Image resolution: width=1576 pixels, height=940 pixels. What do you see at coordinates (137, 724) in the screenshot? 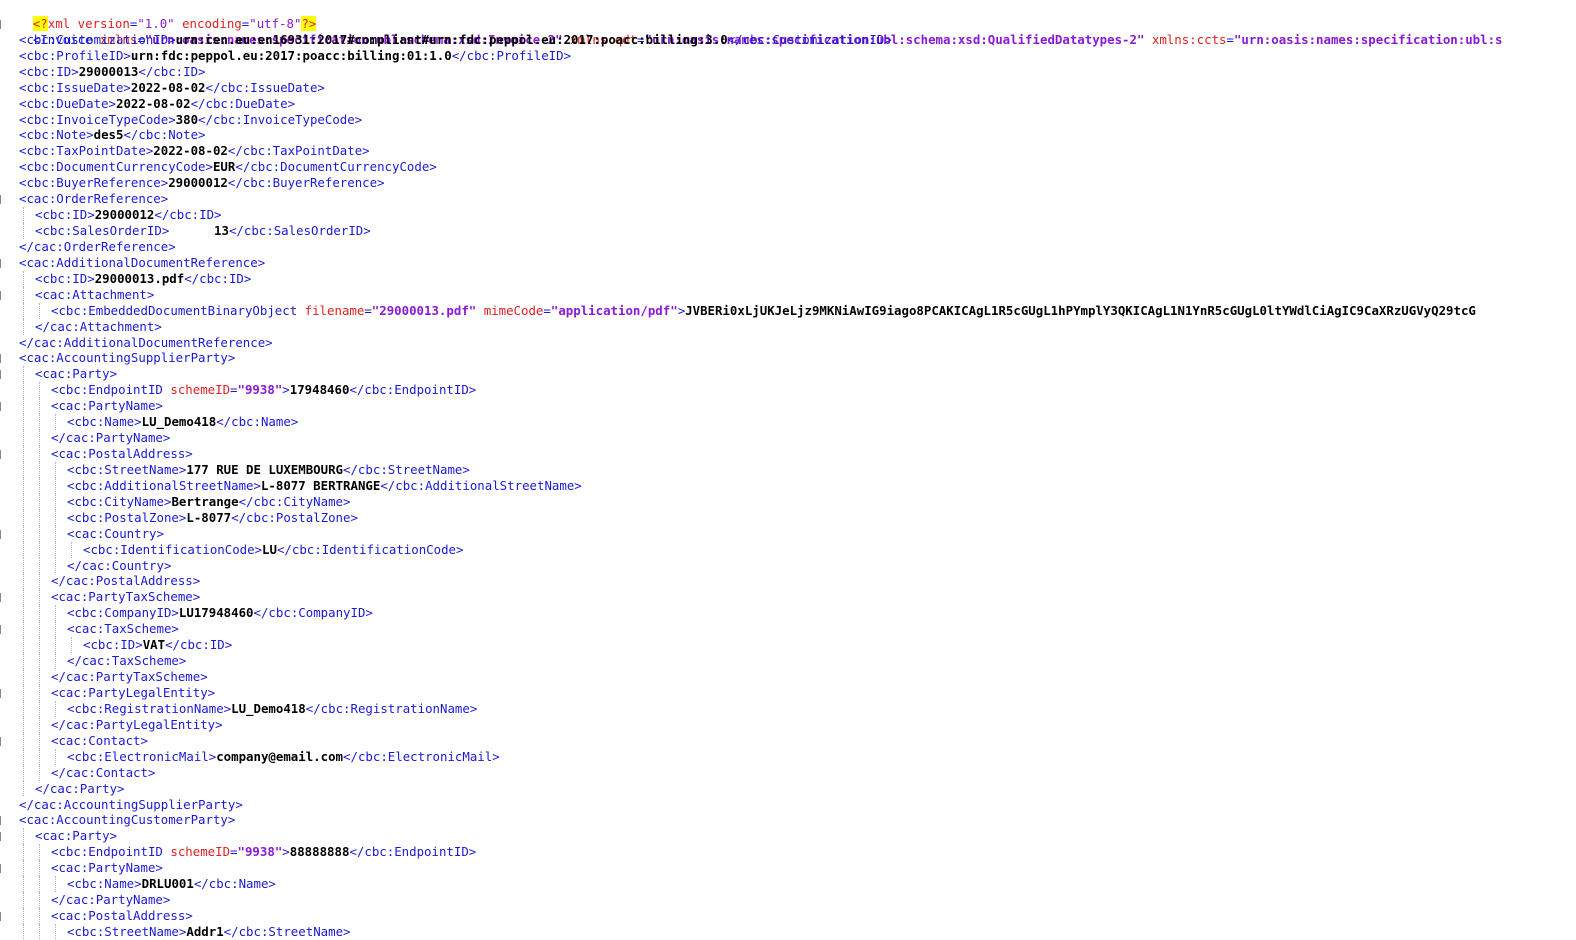
I see `tag-markup: </cac:PartyLegalEntity>` at bounding box center [137, 724].